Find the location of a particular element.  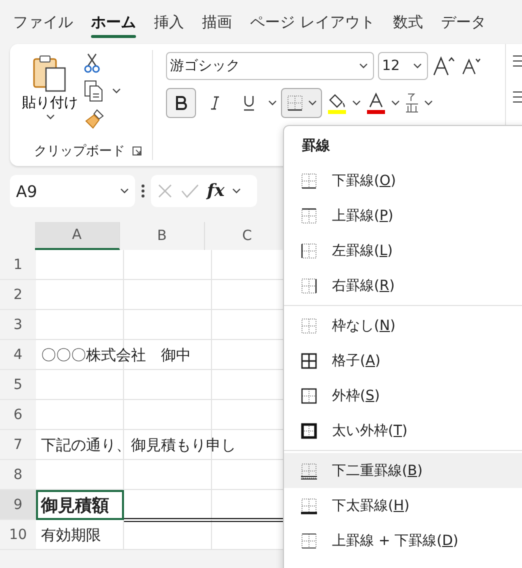

row-header: 5 is located at coordinates (18, 385).